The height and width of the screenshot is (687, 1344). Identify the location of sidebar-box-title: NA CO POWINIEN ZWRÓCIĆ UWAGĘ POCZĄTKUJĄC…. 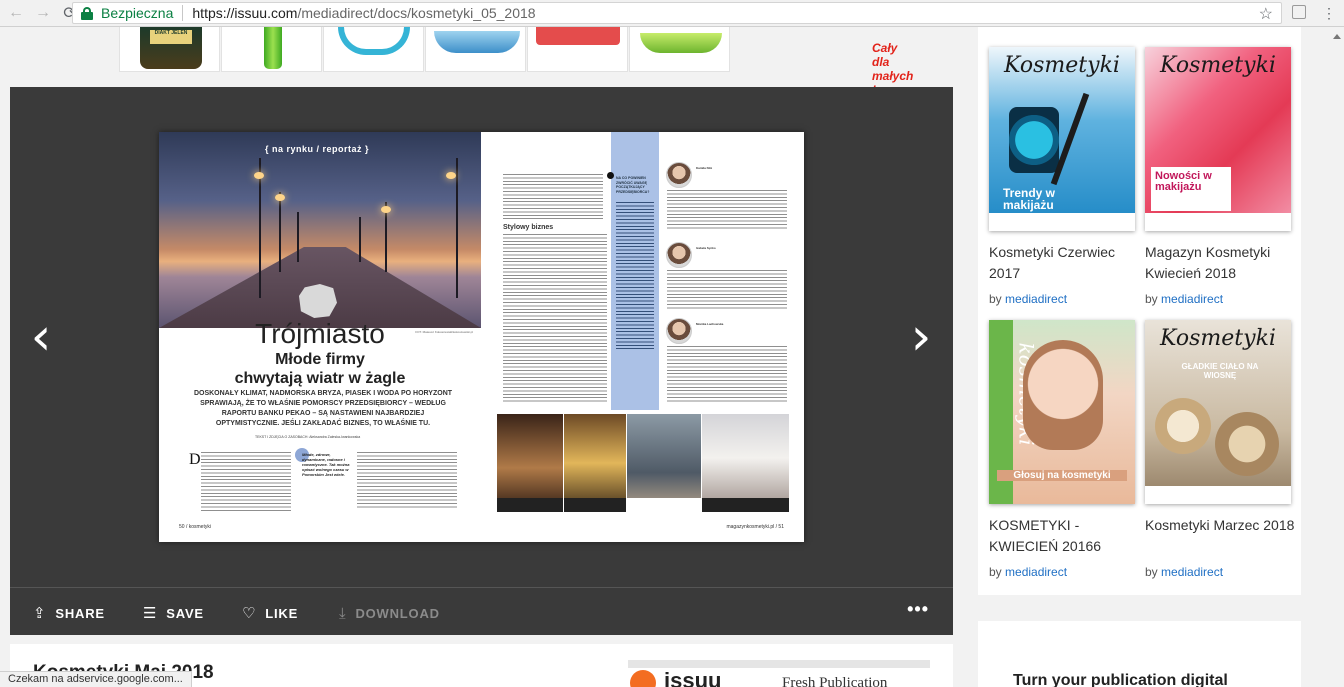
(633, 185).